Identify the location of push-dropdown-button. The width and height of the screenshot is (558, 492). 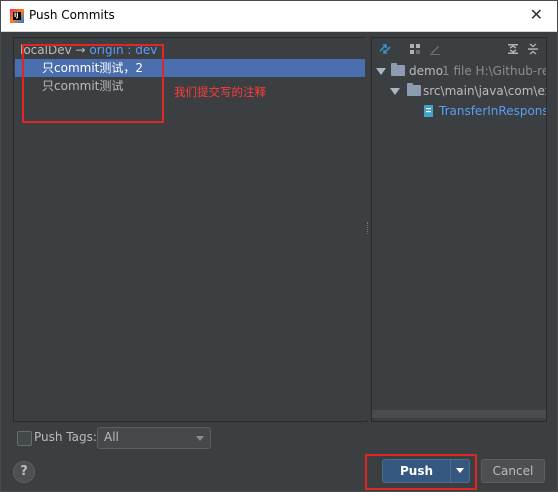
(460, 471).